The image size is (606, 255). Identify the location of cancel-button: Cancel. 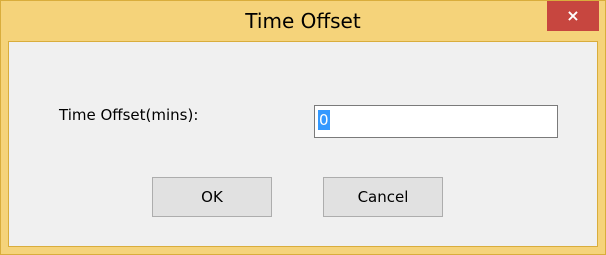
(383, 197).